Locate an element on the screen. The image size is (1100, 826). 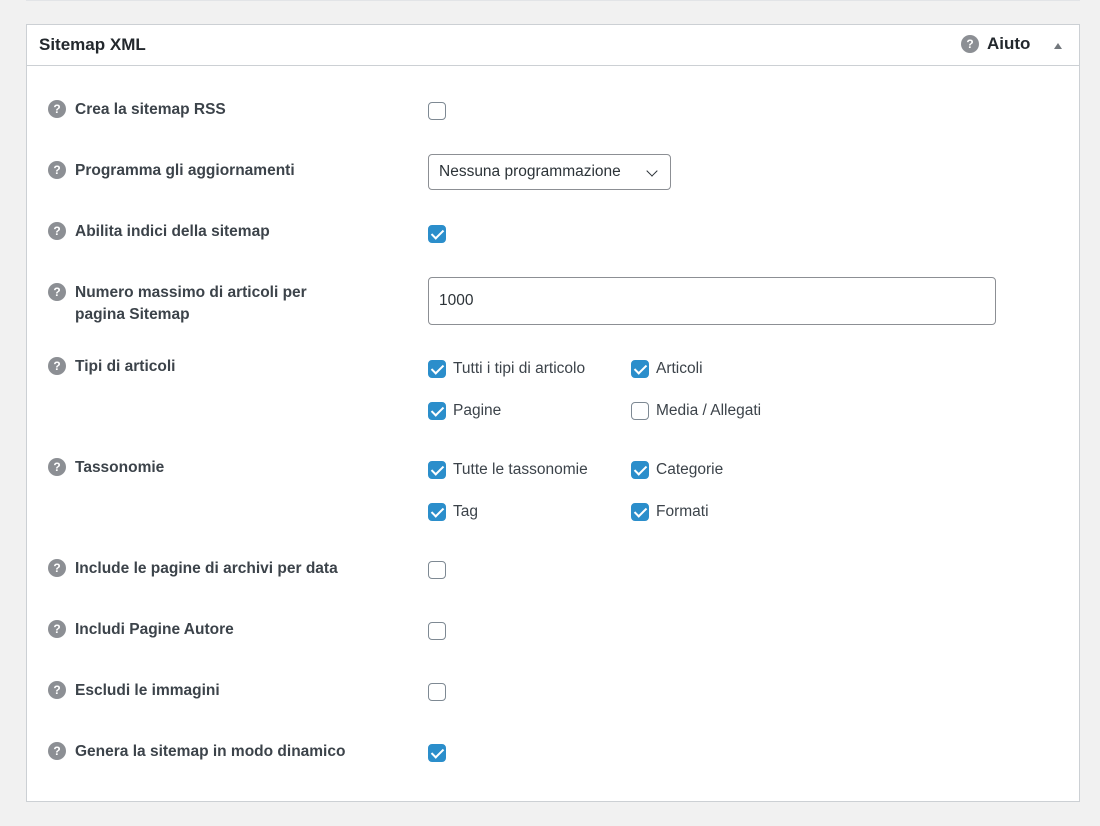
taxonomy-option: Formati is located at coordinates (670, 512).